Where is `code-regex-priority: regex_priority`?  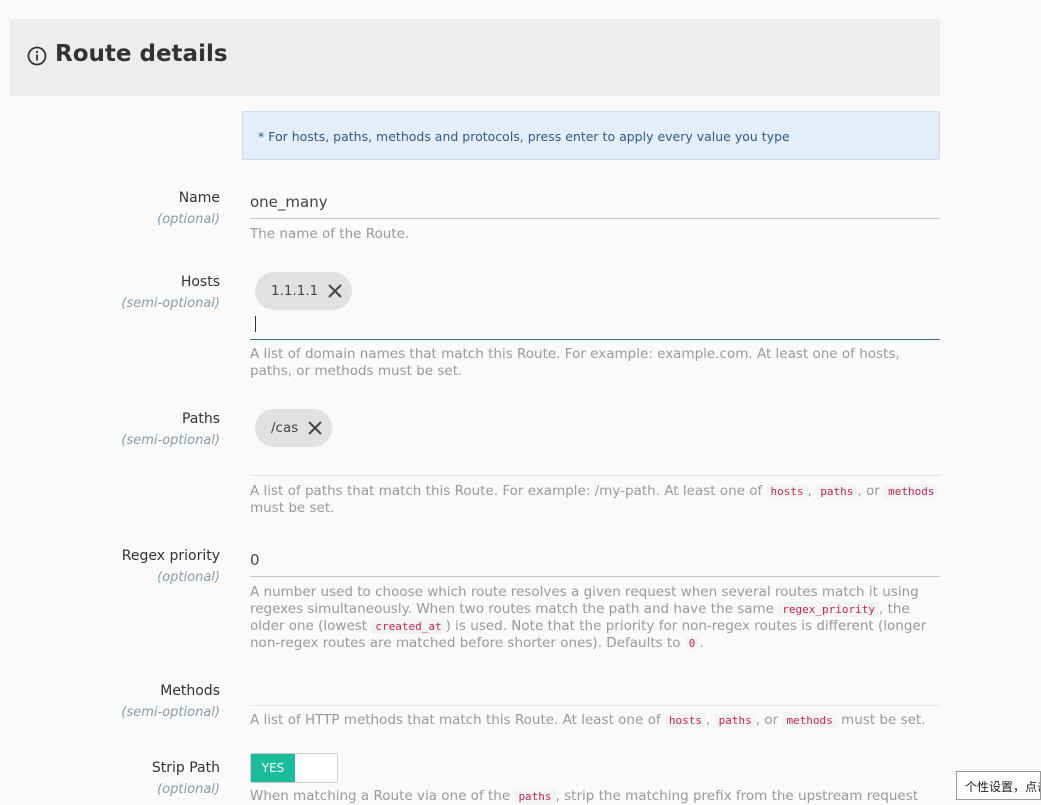
code-regex-priority: regex_priority is located at coordinates (828, 609).